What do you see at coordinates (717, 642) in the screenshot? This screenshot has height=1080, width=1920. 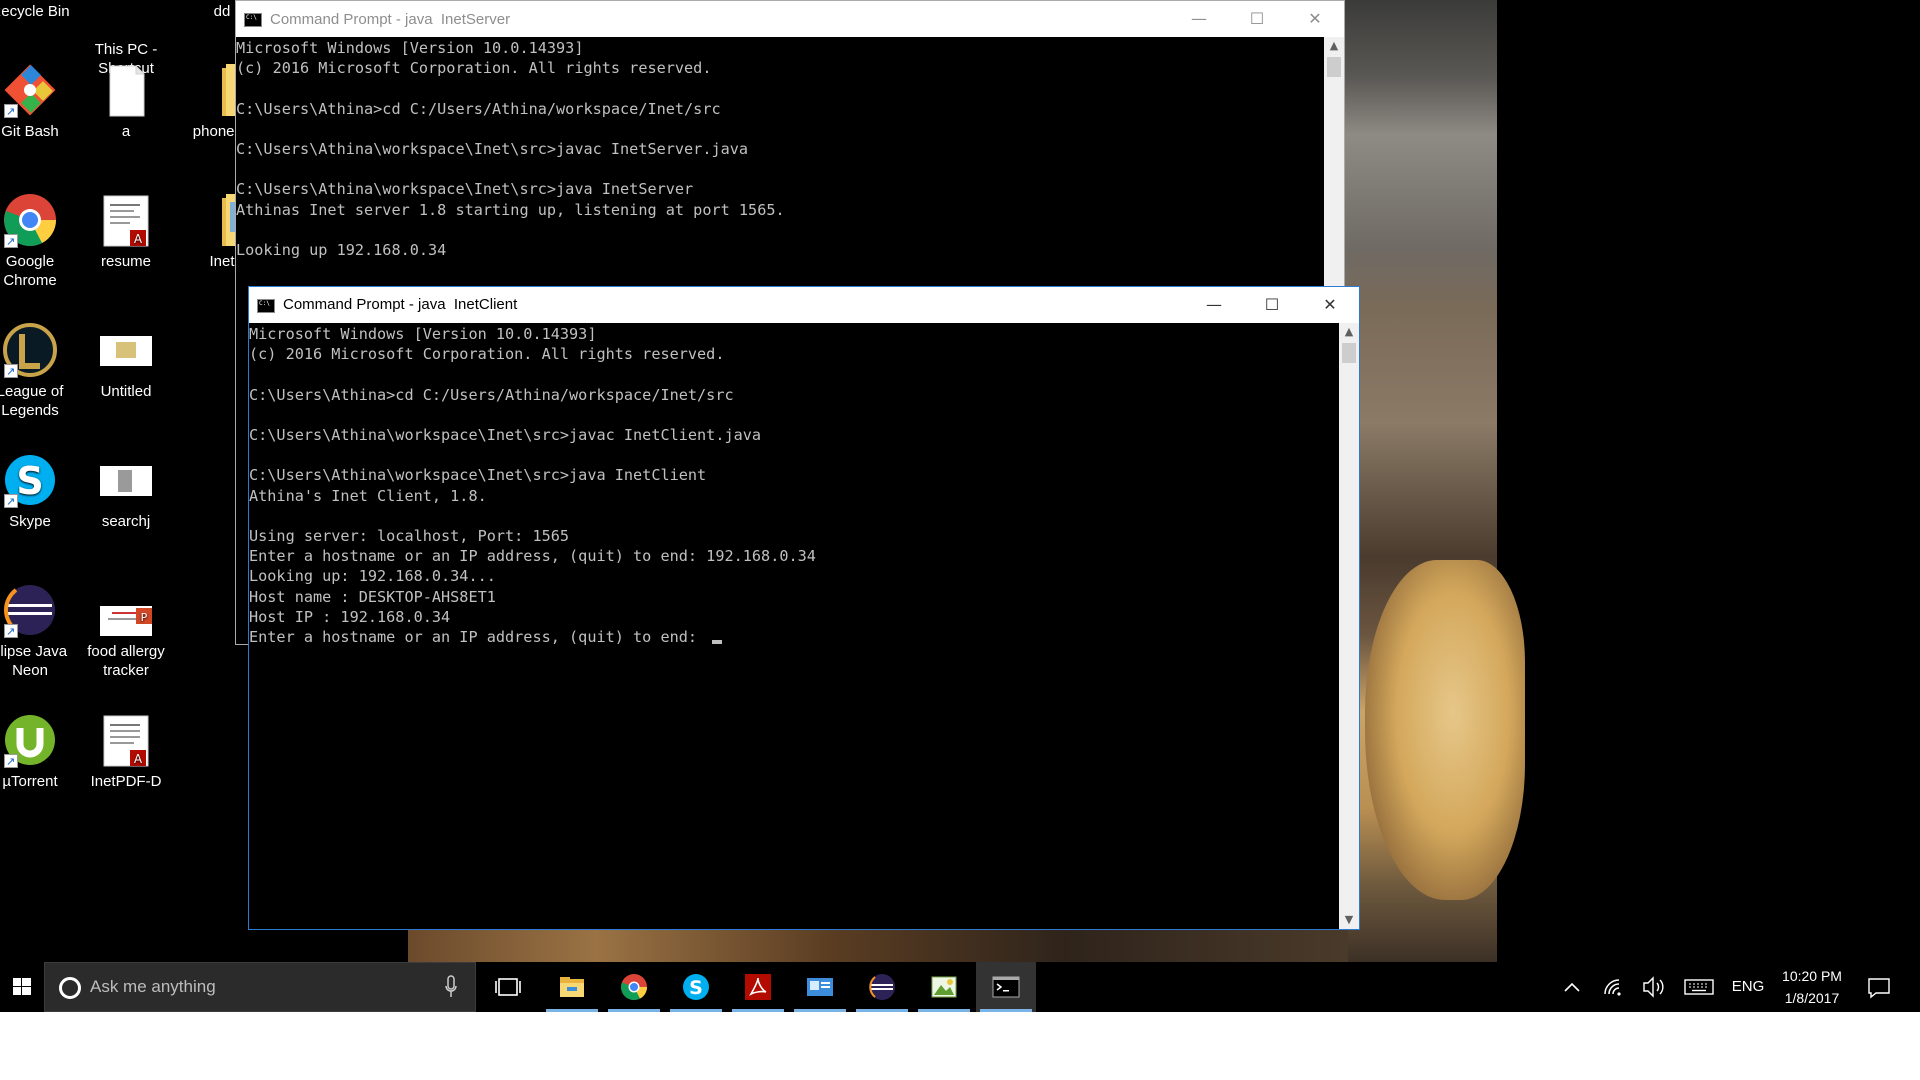 I see `text-cursor` at bounding box center [717, 642].